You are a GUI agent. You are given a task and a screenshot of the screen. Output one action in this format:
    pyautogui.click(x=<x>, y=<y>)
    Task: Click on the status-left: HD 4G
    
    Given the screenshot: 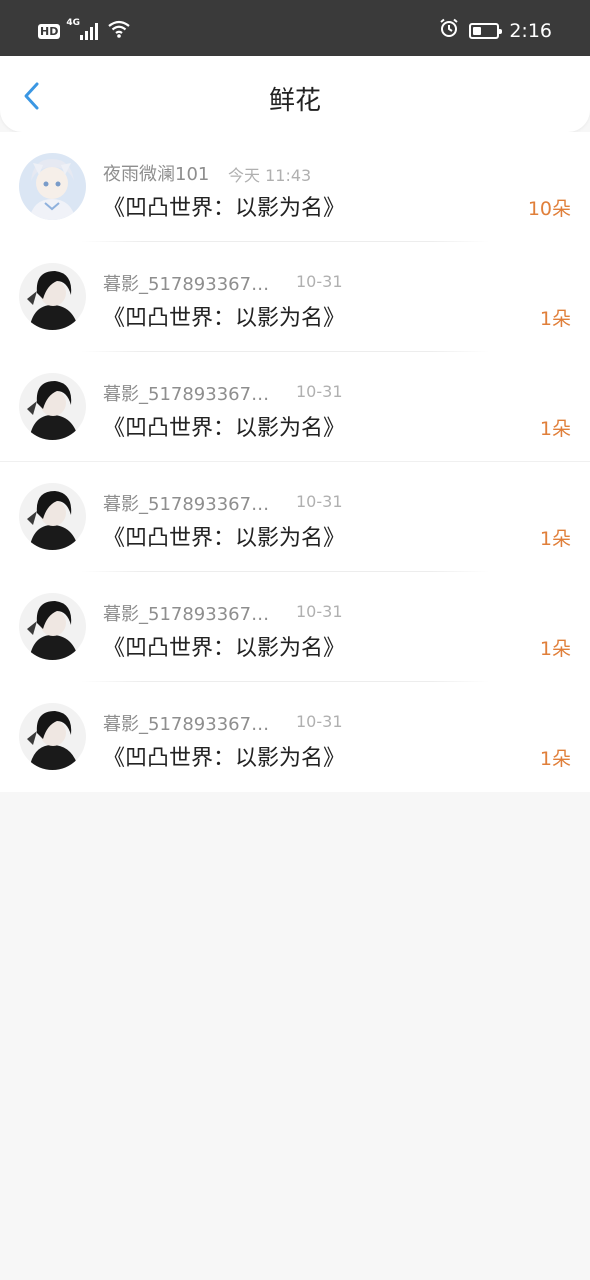 What is the action you would take?
    pyautogui.click(x=84, y=30)
    